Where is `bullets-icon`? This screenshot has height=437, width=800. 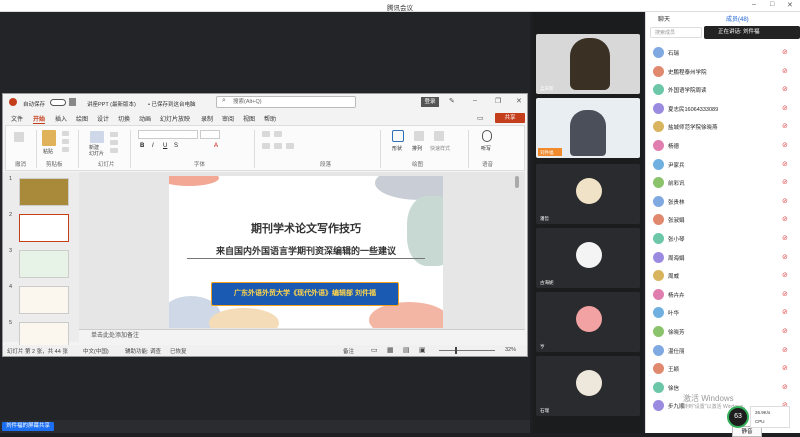 bullets-icon is located at coordinates (266, 134).